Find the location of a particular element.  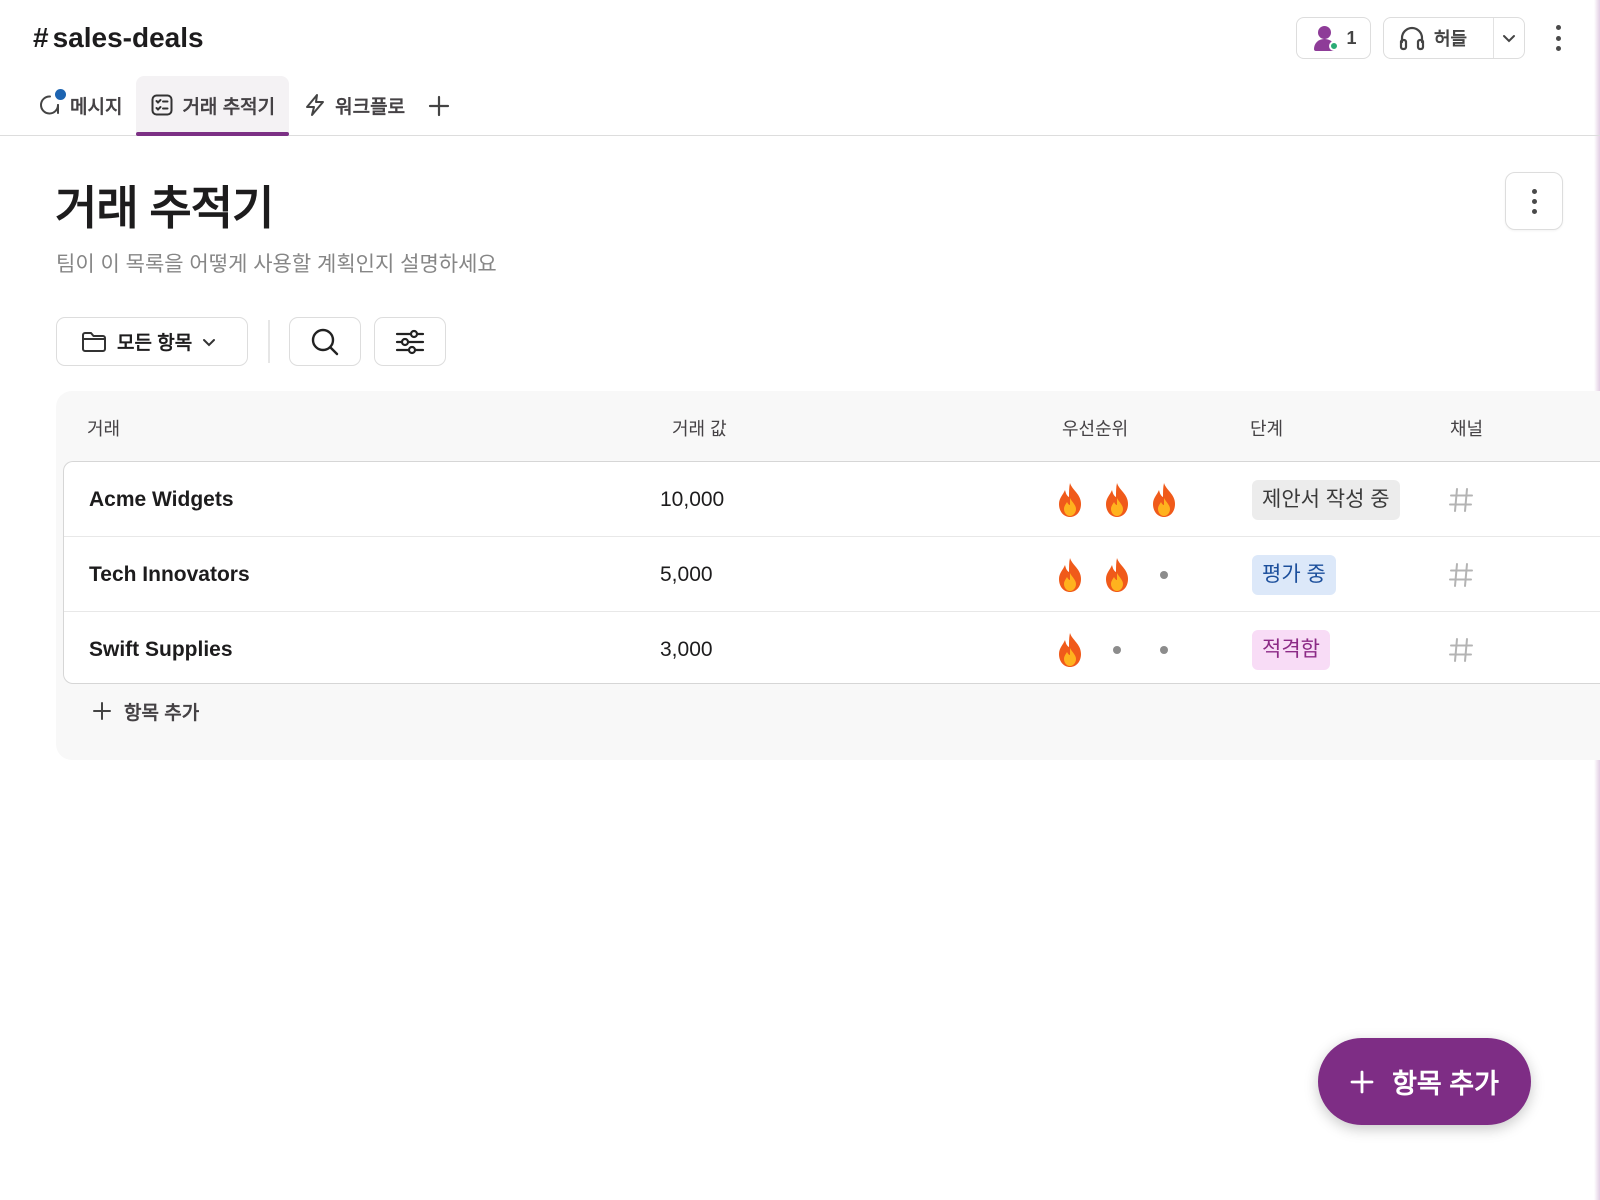

channel-name: sales-deals is located at coordinates (128, 37).